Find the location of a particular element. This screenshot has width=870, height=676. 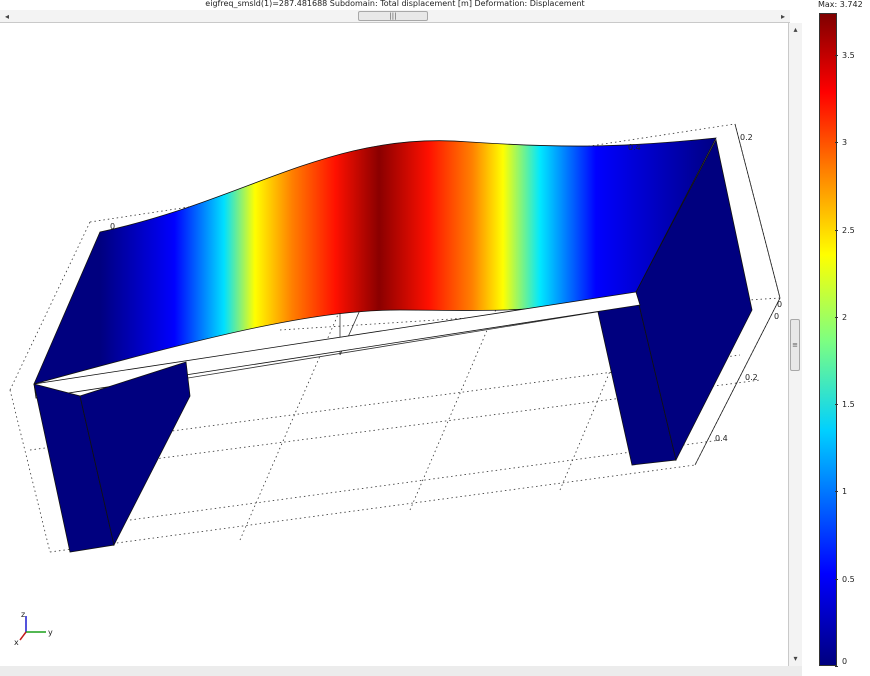

colorbar-gradient is located at coordinates (828, 339).